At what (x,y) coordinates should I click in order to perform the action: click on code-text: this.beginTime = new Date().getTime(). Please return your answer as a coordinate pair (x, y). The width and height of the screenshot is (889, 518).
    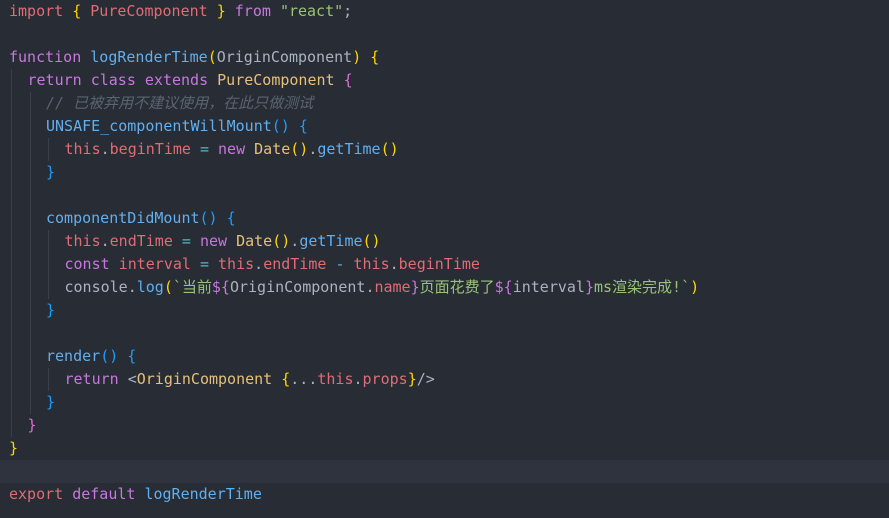
    Looking at the image, I should click on (204, 149).